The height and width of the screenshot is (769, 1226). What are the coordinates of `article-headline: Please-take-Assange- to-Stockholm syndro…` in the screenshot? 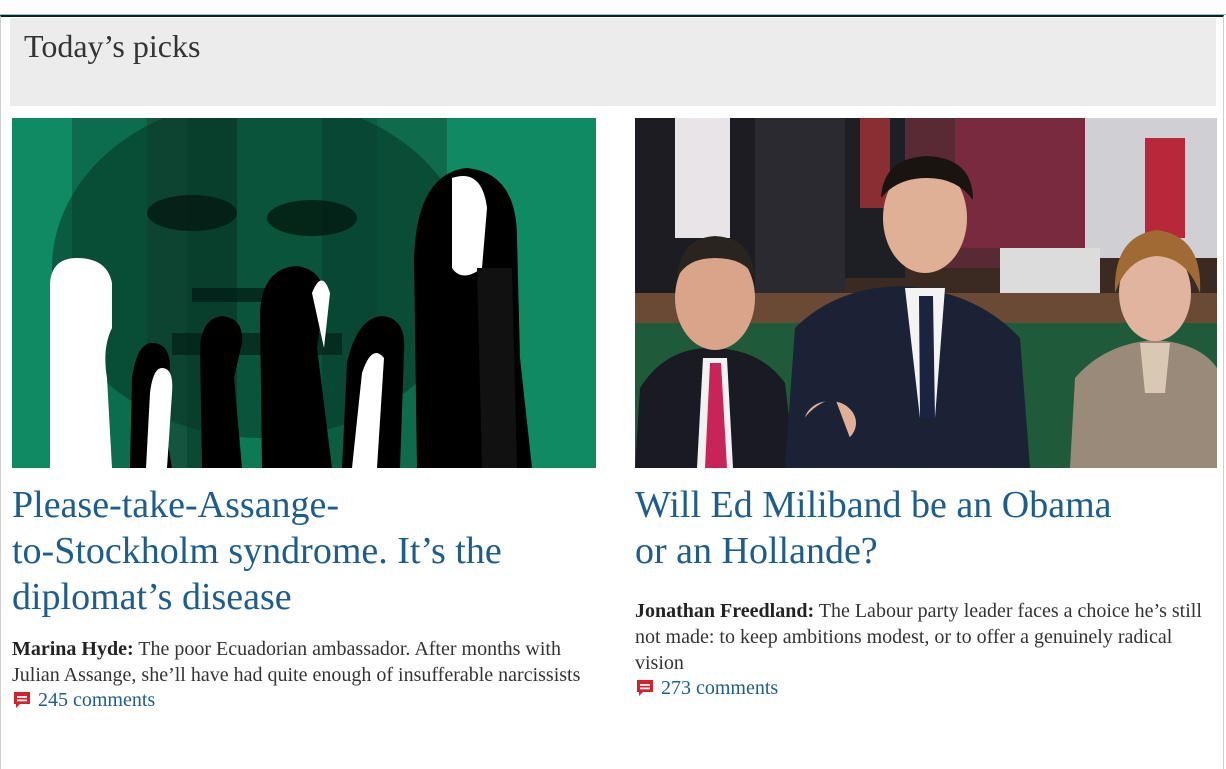 It's located at (304, 551).